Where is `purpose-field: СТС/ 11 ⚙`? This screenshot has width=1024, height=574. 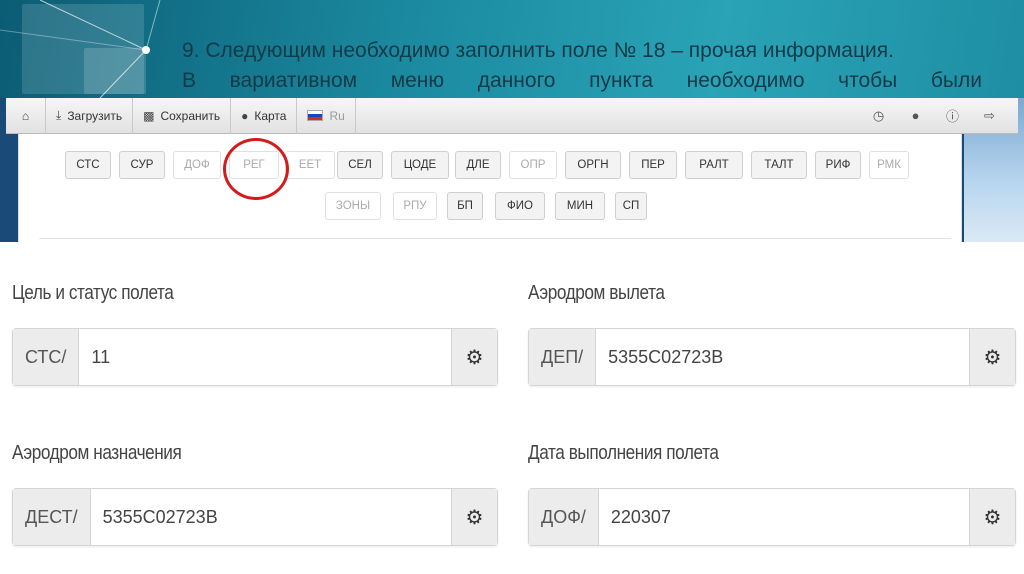 purpose-field: СТС/ 11 ⚙ is located at coordinates (255, 357).